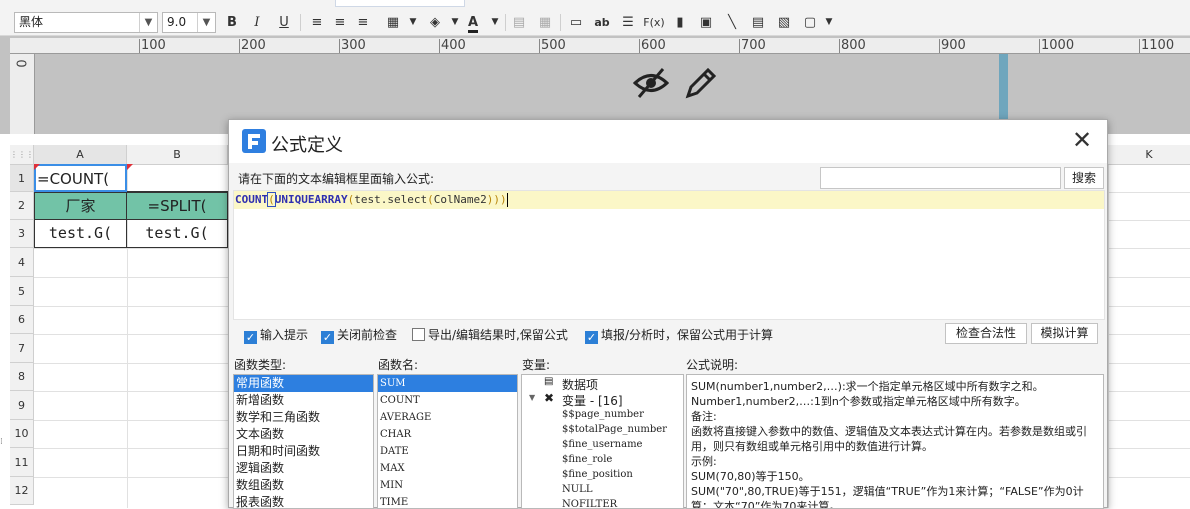 This screenshot has height=509, width=1190. Describe the element at coordinates (447, 434) in the screenshot. I see `list-item: CHAR` at that location.